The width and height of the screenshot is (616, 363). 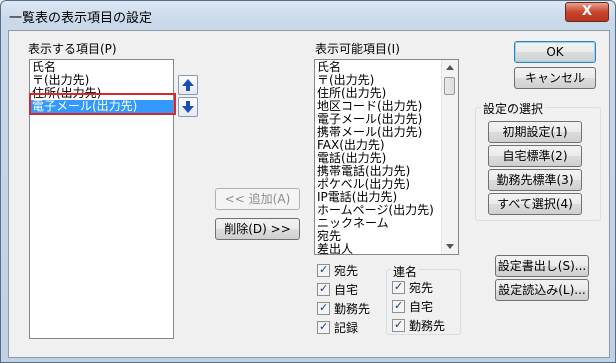 I want to click on window-title: 一覧表の表示項目の設定, so click(x=81, y=18).